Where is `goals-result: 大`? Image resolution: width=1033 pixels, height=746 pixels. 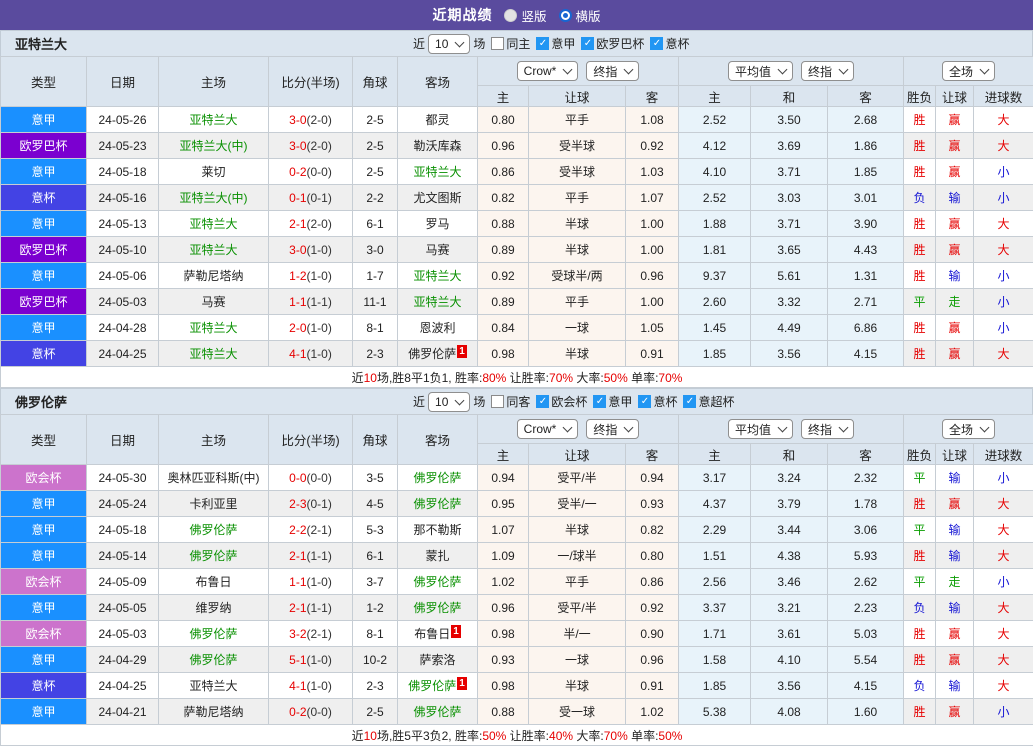 goals-result: 大 is located at coordinates (1003, 250).